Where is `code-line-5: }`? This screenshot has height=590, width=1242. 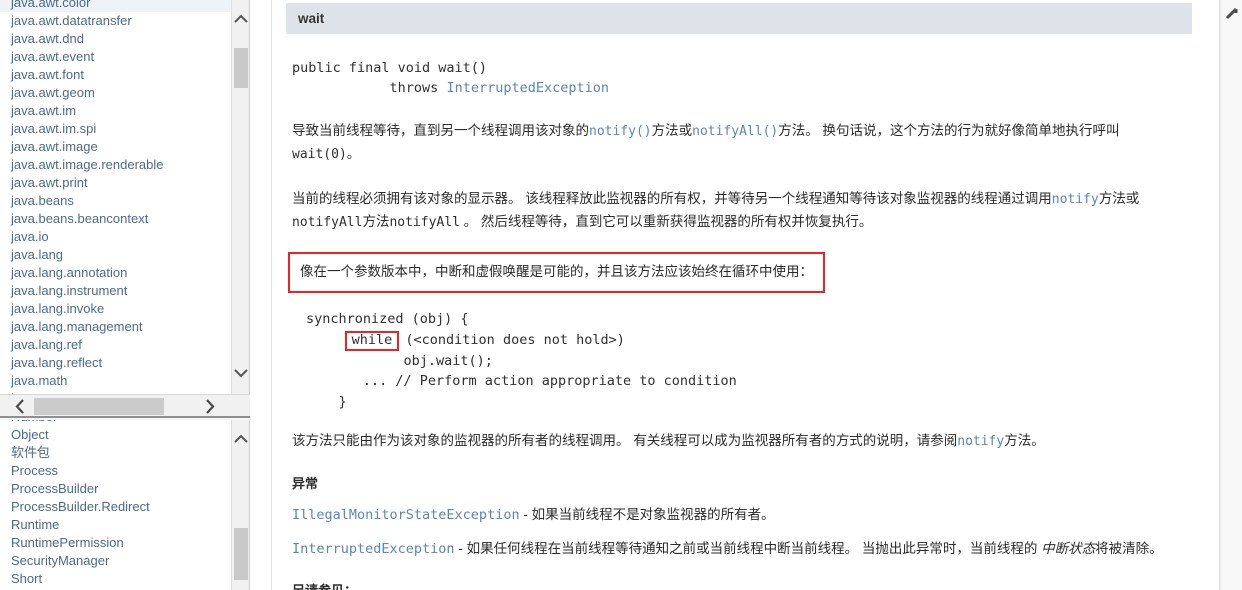 code-line-5: } is located at coordinates (326, 401).